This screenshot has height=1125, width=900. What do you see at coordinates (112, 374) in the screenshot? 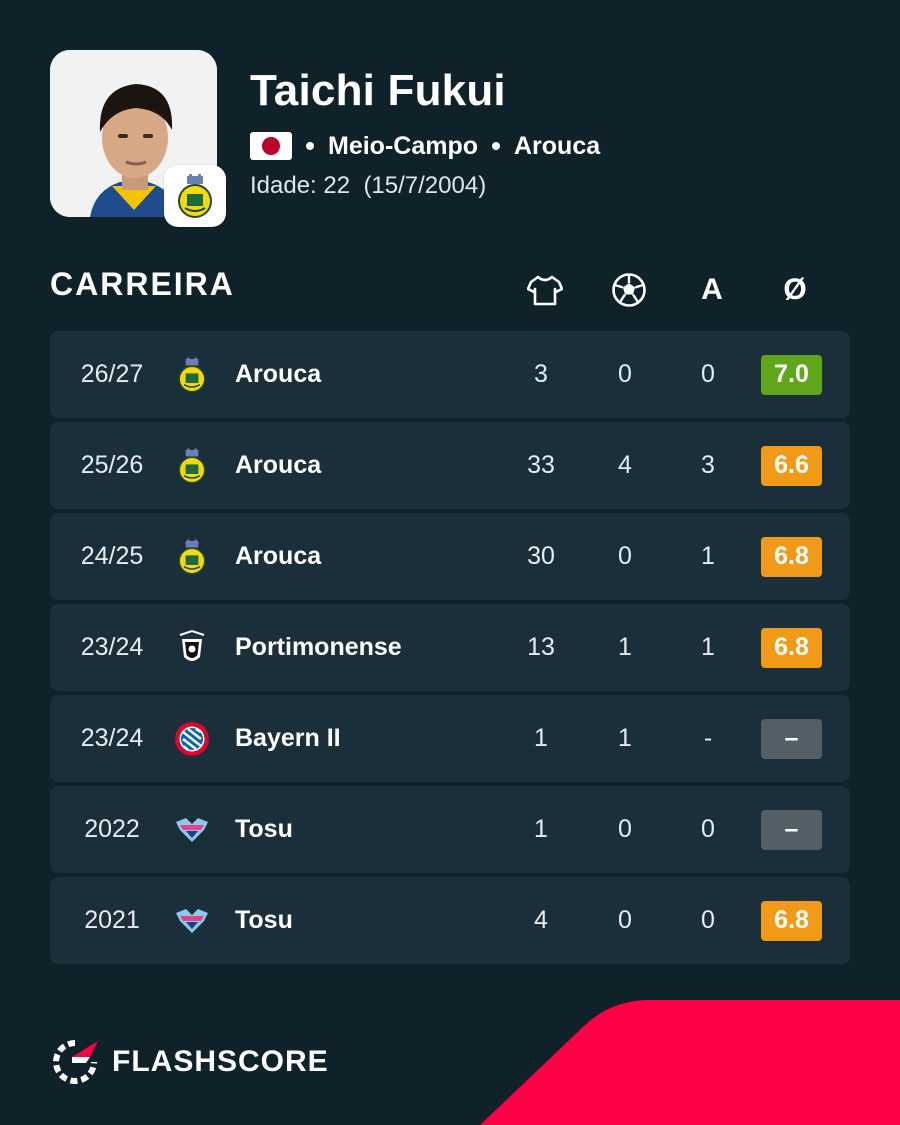
I see `season: 26/27` at bounding box center [112, 374].